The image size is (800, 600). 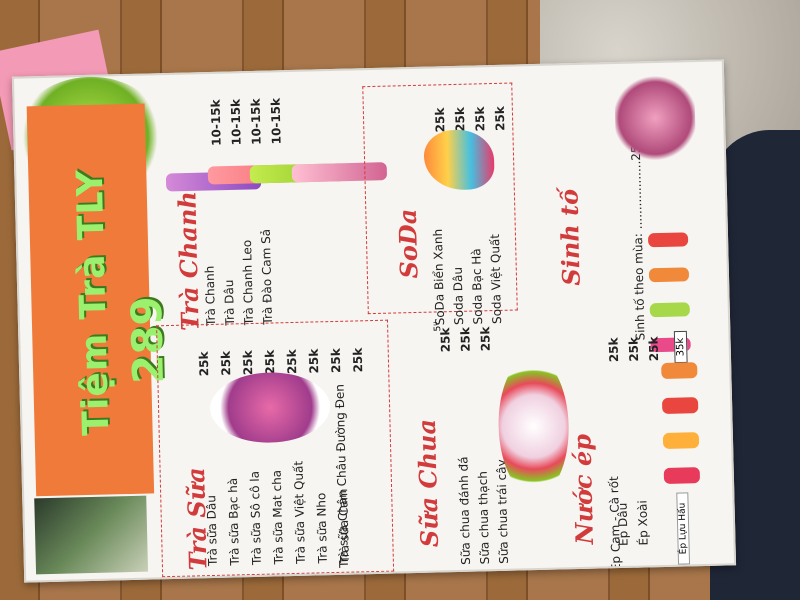 I want to click on menu-item: Ép Dâu, so click(x=623, y=524).